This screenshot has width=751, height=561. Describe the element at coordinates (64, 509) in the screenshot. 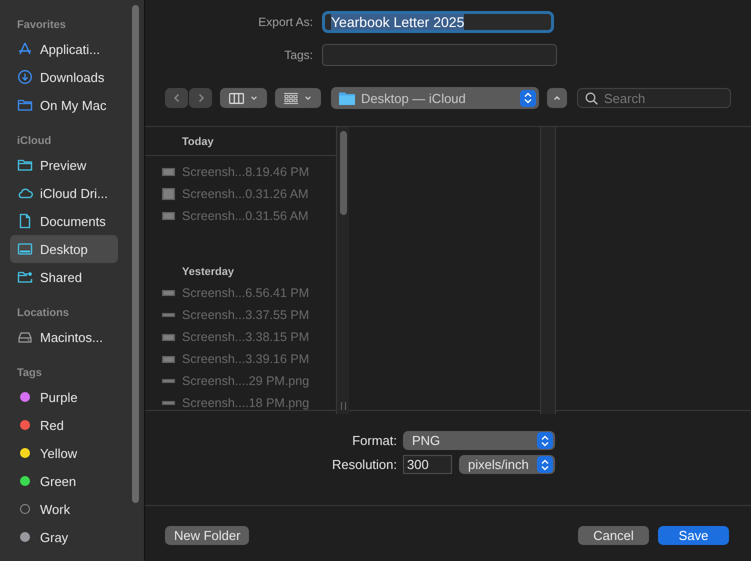

I see `sidebar-item: Work` at that location.